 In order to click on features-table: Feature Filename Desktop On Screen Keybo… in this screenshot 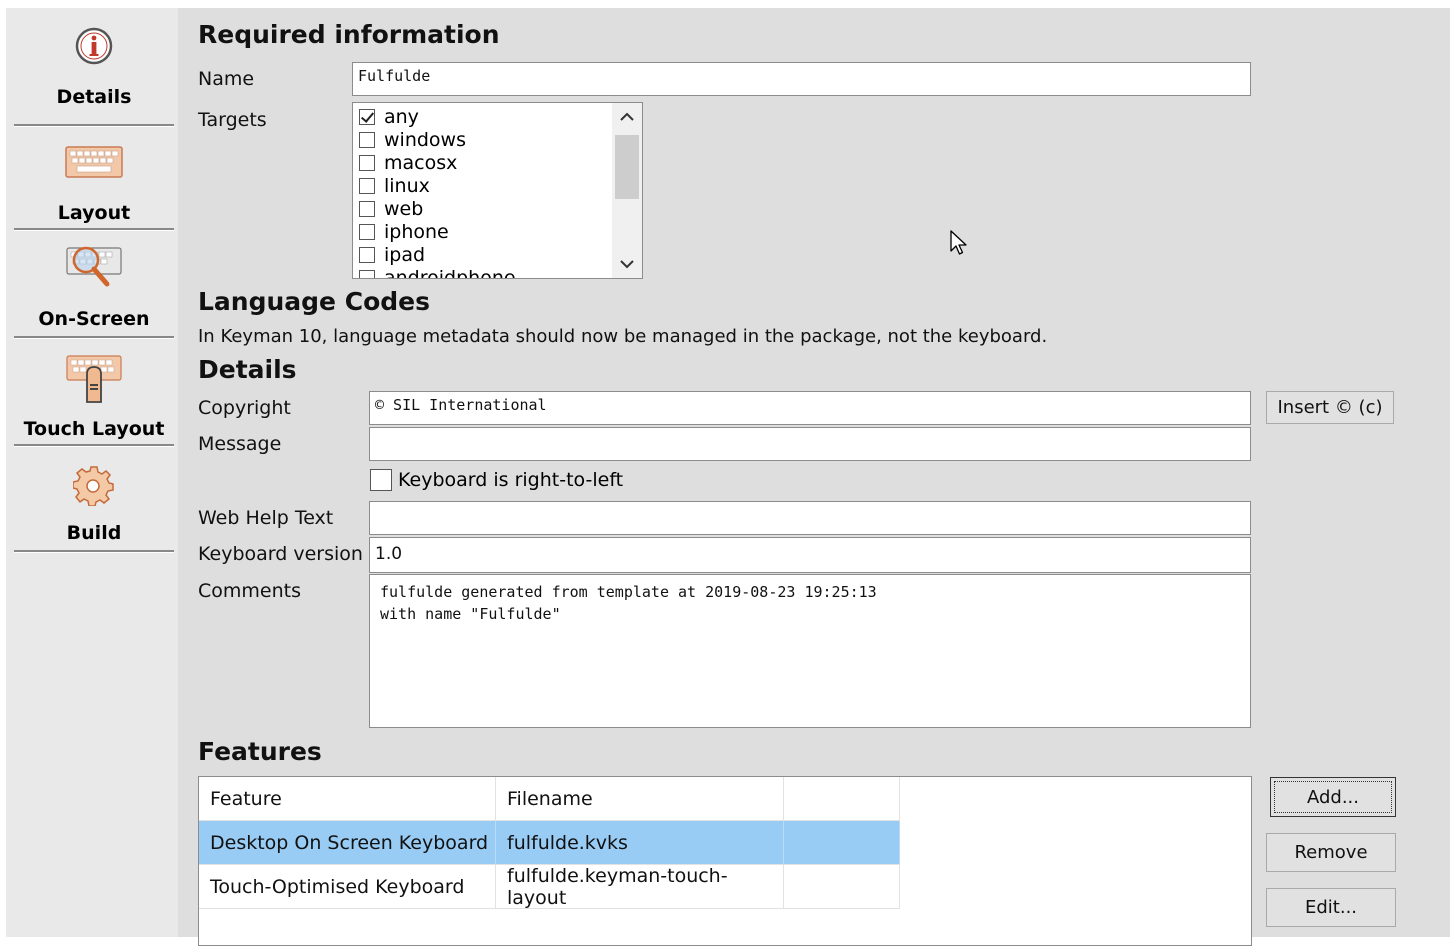, I will do `click(725, 861)`.